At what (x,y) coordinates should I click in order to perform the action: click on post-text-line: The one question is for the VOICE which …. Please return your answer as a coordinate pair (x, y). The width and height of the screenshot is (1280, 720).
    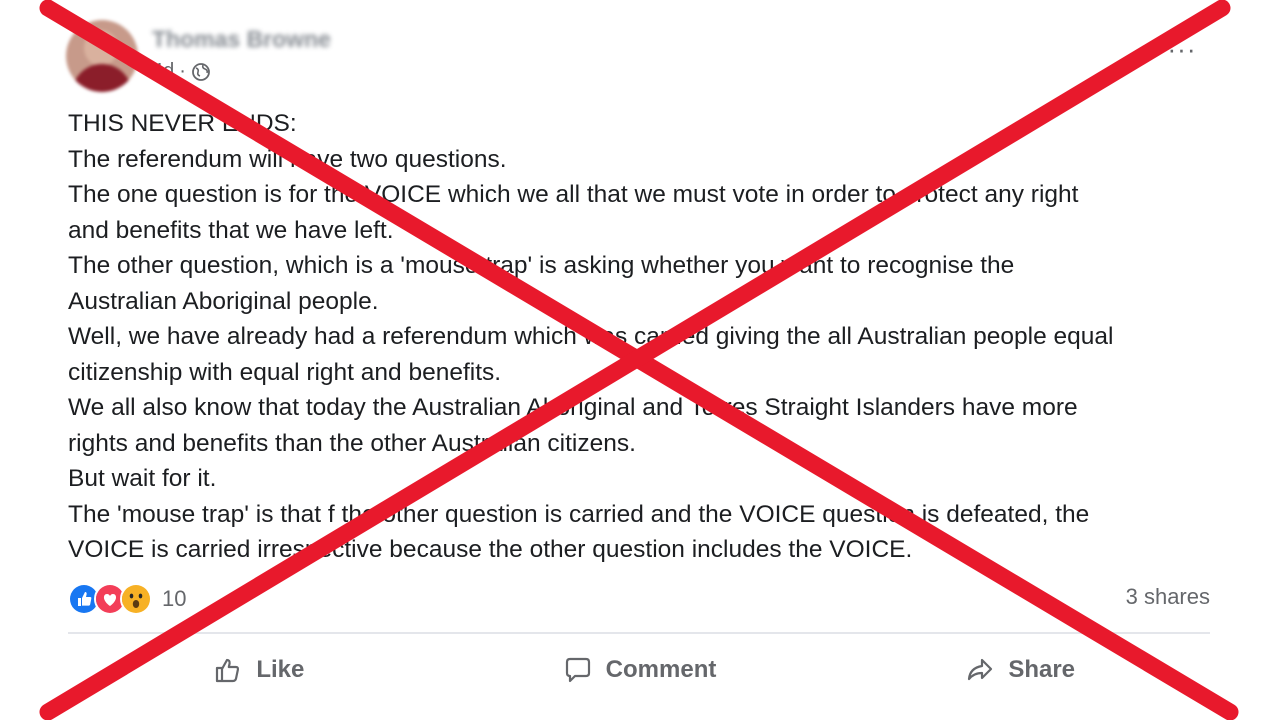
    Looking at the image, I should click on (573, 194).